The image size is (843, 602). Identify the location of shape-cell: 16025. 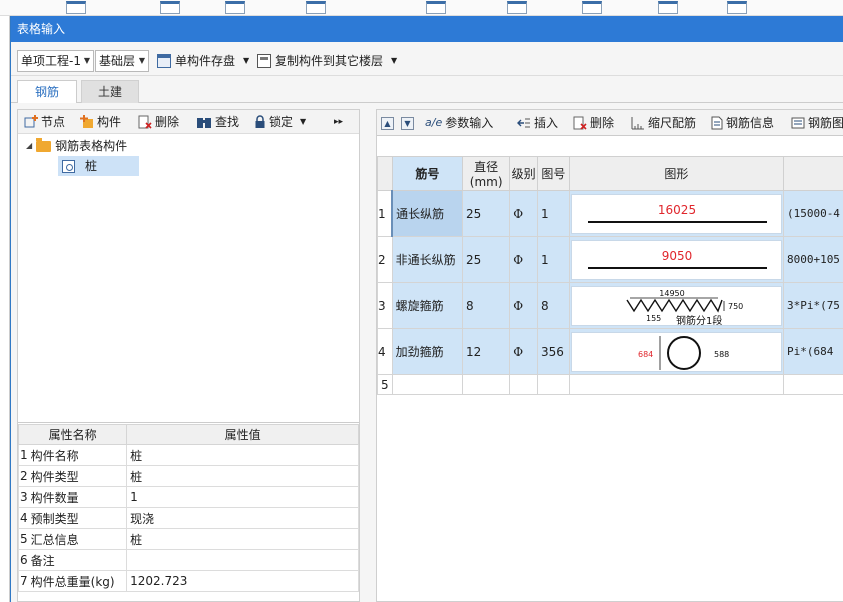
(676, 213).